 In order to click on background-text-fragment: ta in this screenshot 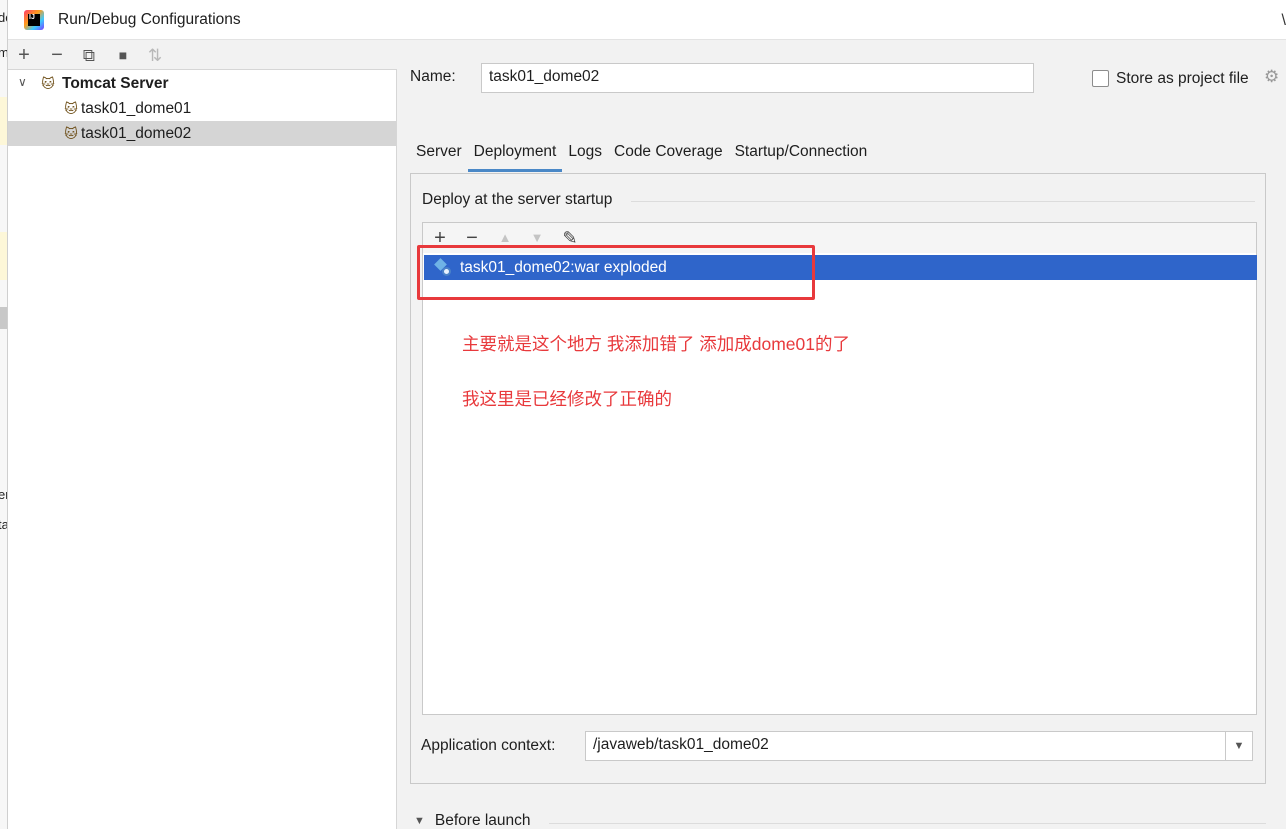, I will do `click(3, 524)`.